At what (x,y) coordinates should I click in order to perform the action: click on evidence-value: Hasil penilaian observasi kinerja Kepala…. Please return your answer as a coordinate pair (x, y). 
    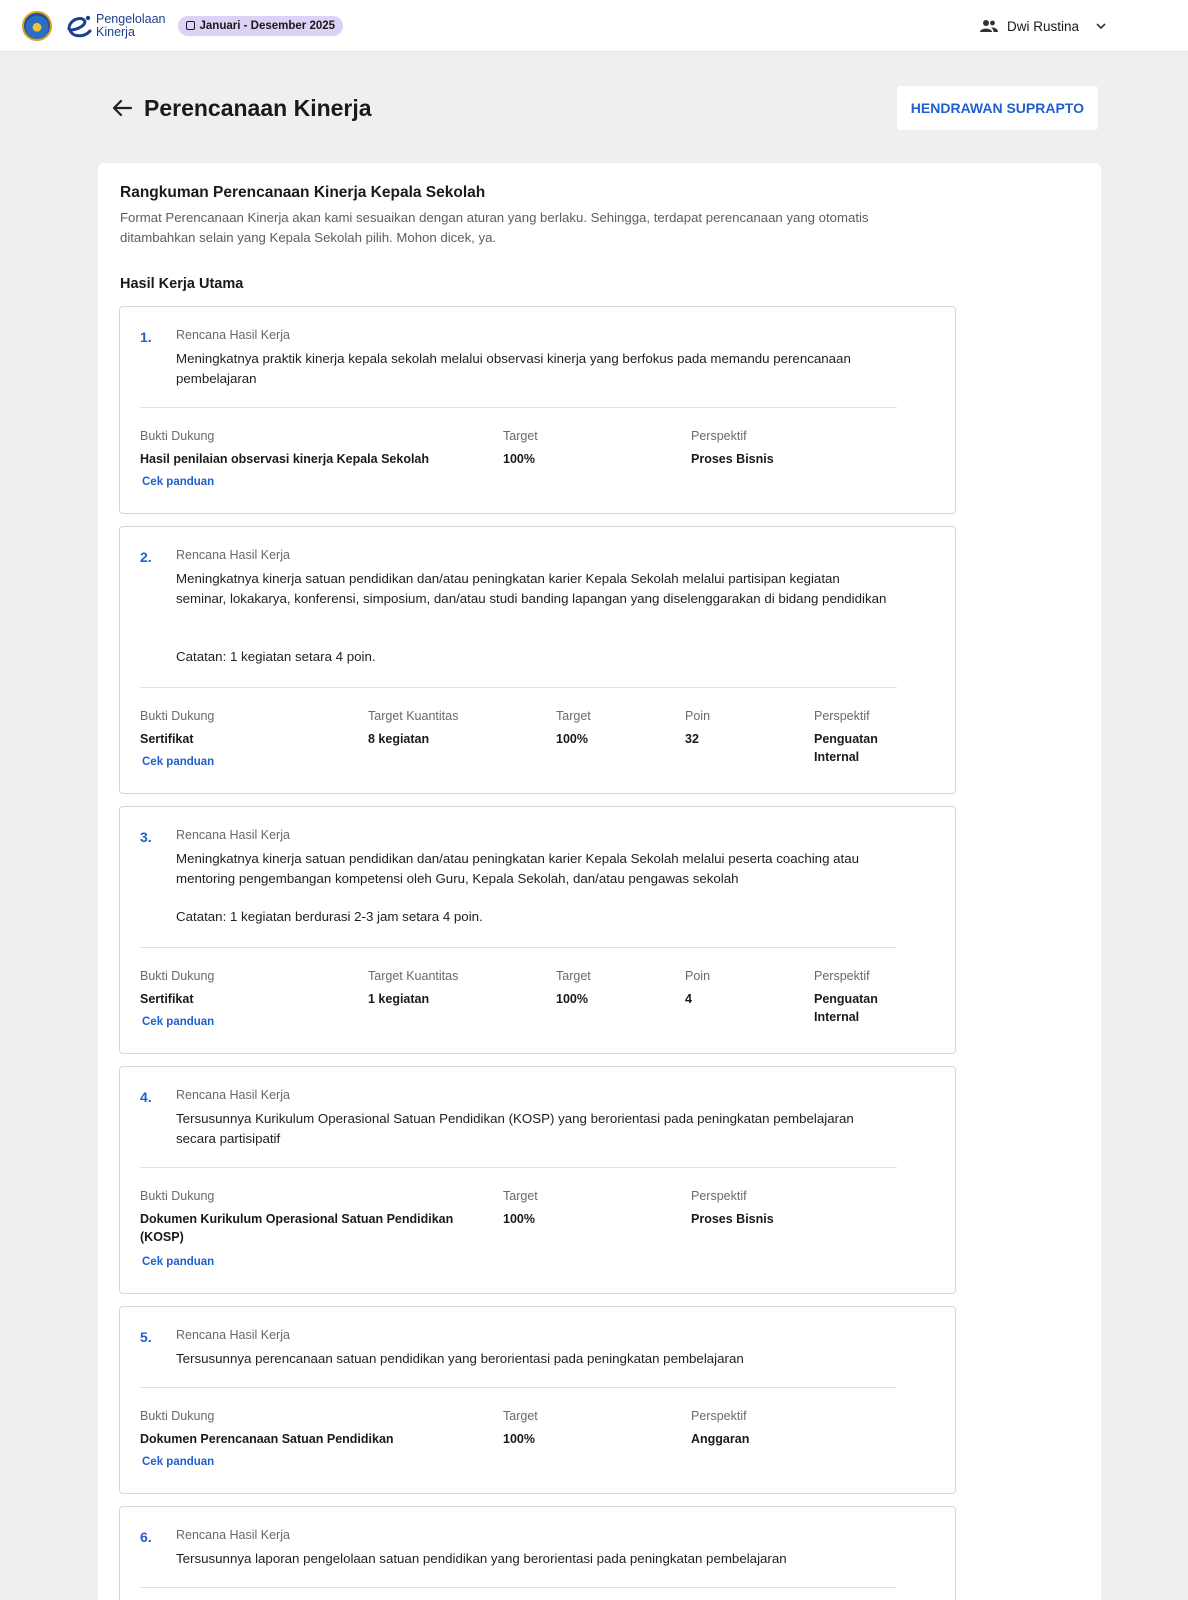
    Looking at the image, I should click on (285, 459).